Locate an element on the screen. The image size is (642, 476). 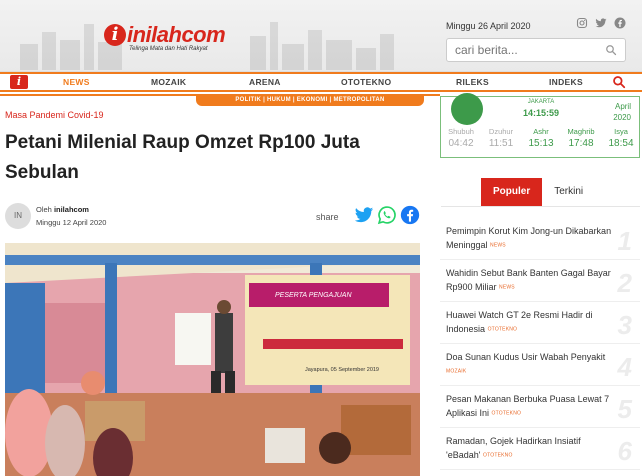
prayer-value: 04:42 is located at coordinates (461, 143).